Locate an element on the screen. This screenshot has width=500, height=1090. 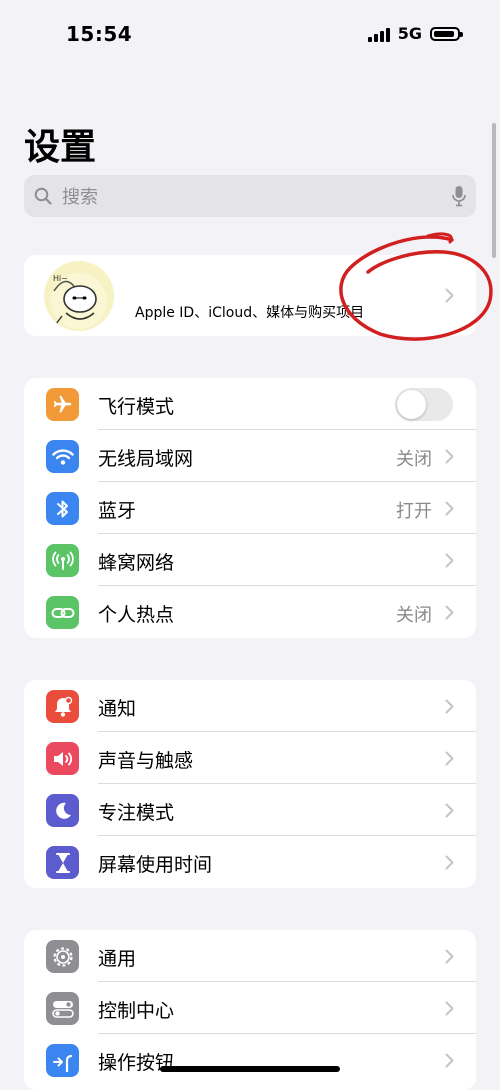
status-time: 15:54 is located at coordinates (99, 34).